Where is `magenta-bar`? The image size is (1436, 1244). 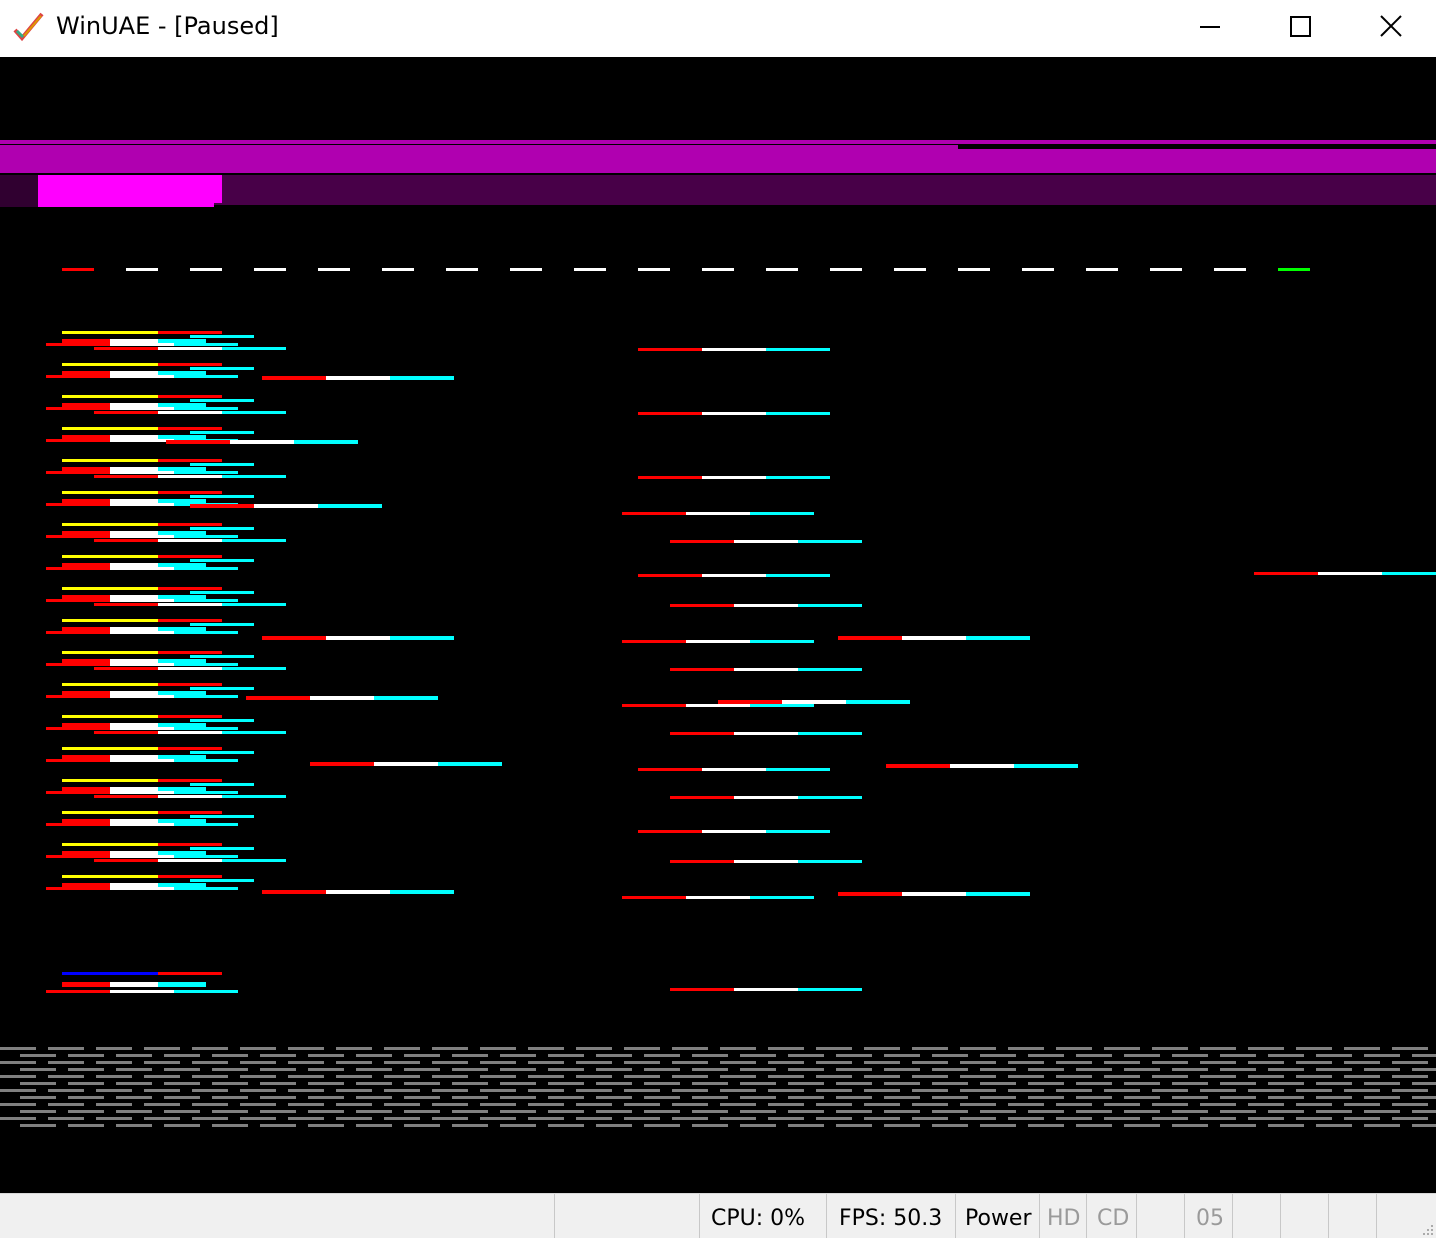
magenta-bar is located at coordinates (718, 161).